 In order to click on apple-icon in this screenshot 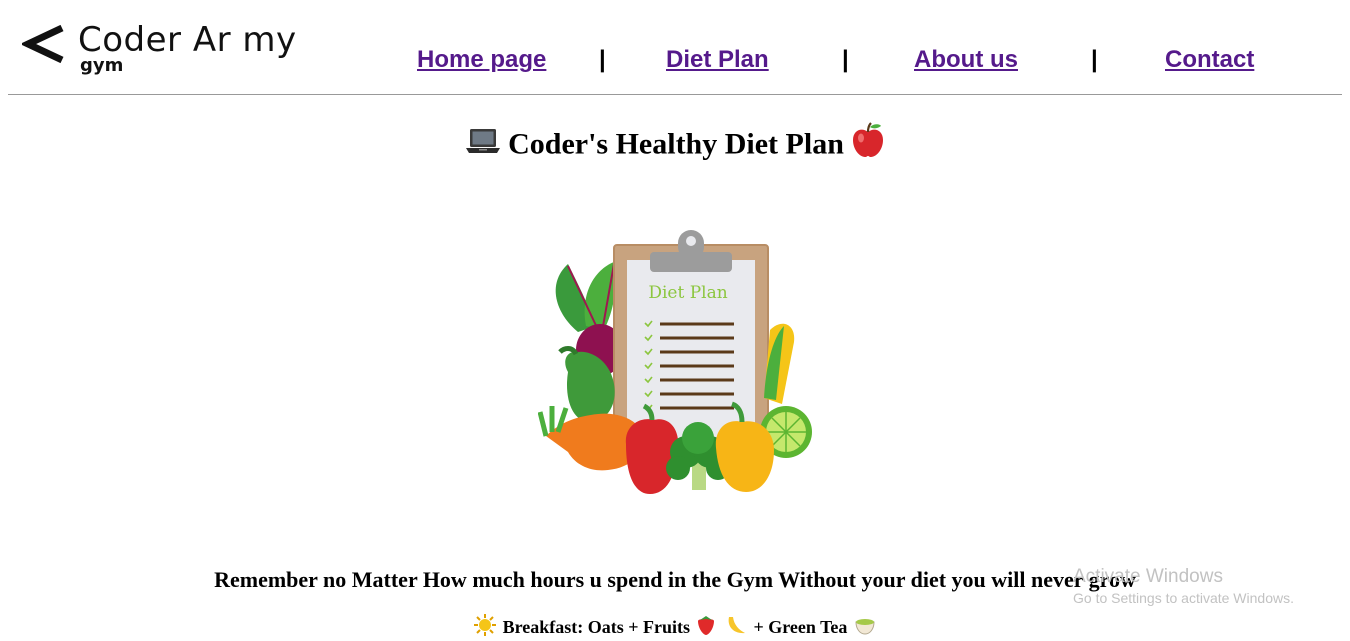, I will do `click(868, 146)`.